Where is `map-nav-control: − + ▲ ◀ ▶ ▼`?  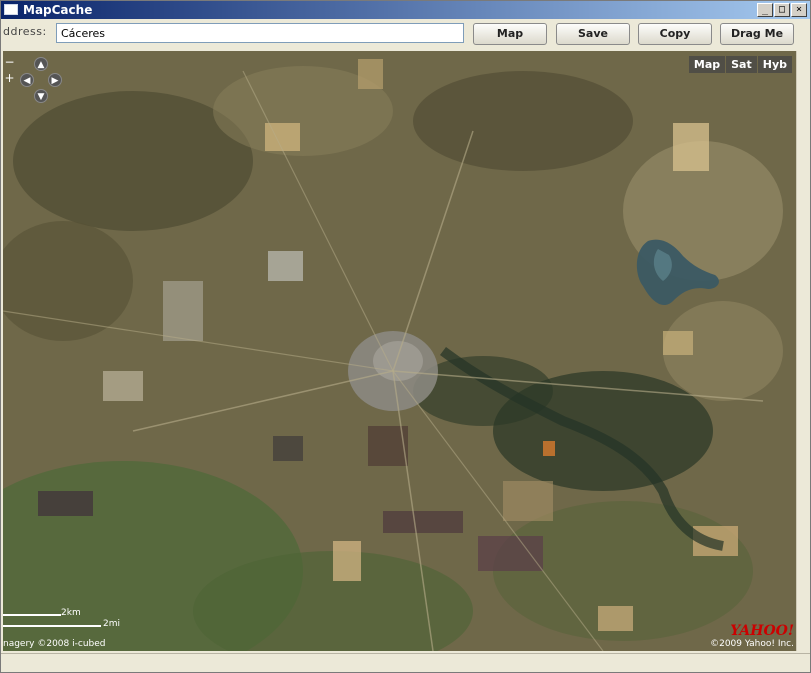 map-nav-control: − + ▲ ◀ ▶ ▼ is located at coordinates (34, 80).